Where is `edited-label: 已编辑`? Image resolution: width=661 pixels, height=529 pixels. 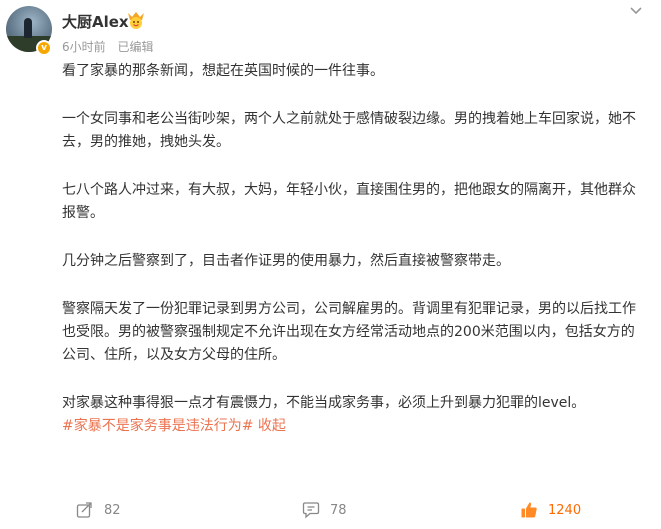 edited-label: 已编辑 is located at coordinates (135, 47).